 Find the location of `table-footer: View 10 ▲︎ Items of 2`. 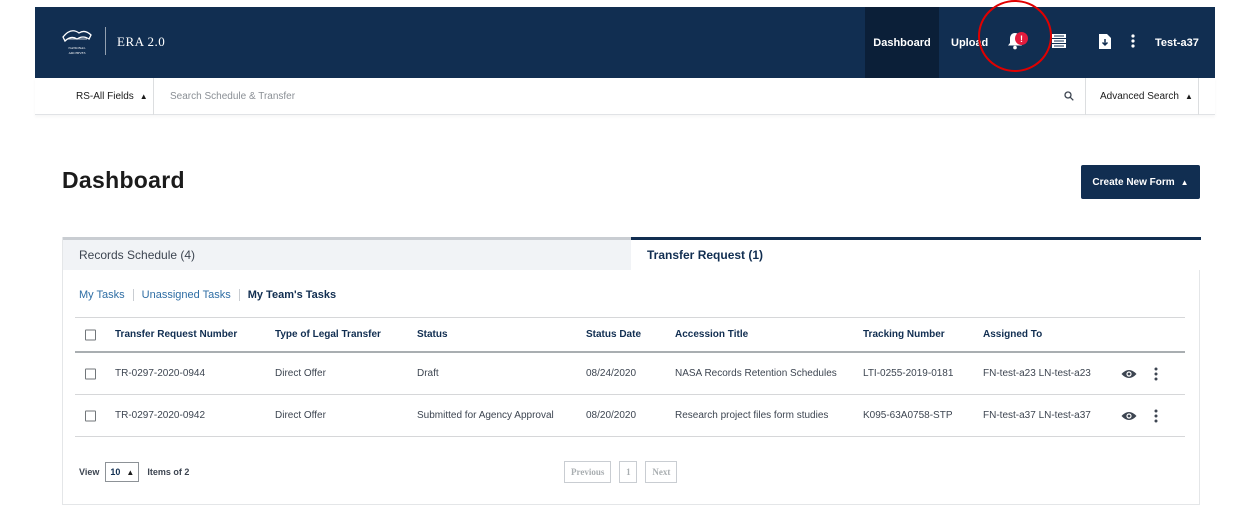

table-footer: View 10 ▲︎ Items of 2 is located at coordinates (134, 472).